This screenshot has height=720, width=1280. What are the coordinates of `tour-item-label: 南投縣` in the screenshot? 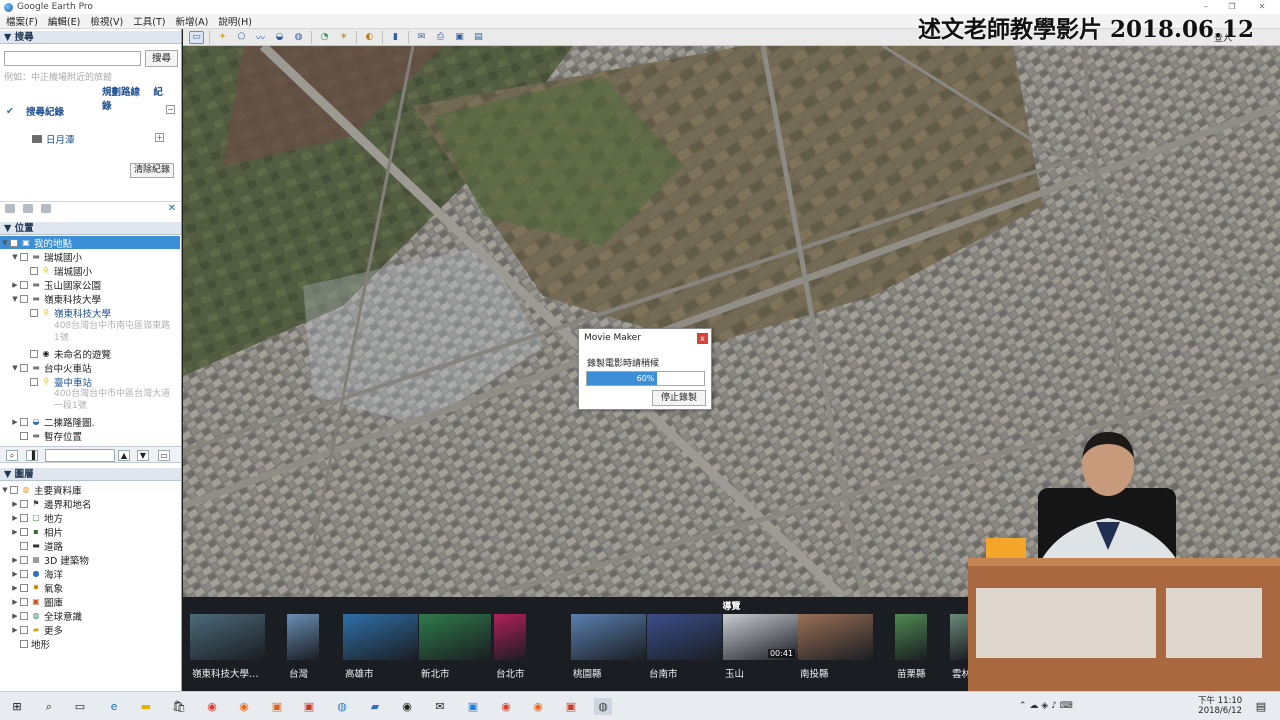 It's located at (814, 673).